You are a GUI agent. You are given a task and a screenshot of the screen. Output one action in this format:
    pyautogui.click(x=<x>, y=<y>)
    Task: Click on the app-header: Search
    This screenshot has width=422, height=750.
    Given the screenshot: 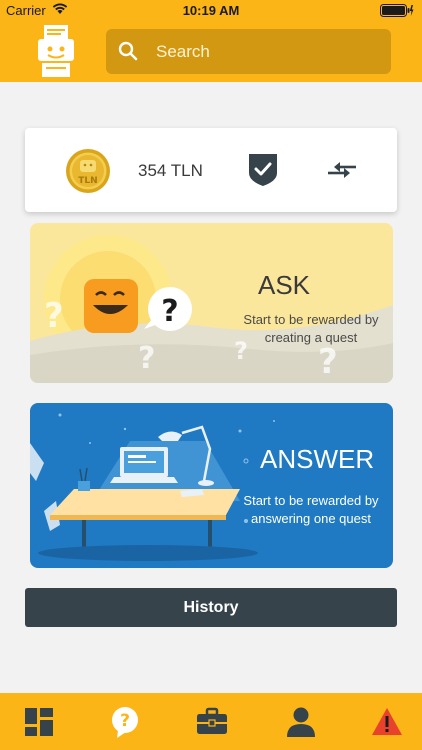 What is the action you would take?
    pyautogui.click(x=211, y=52)
    